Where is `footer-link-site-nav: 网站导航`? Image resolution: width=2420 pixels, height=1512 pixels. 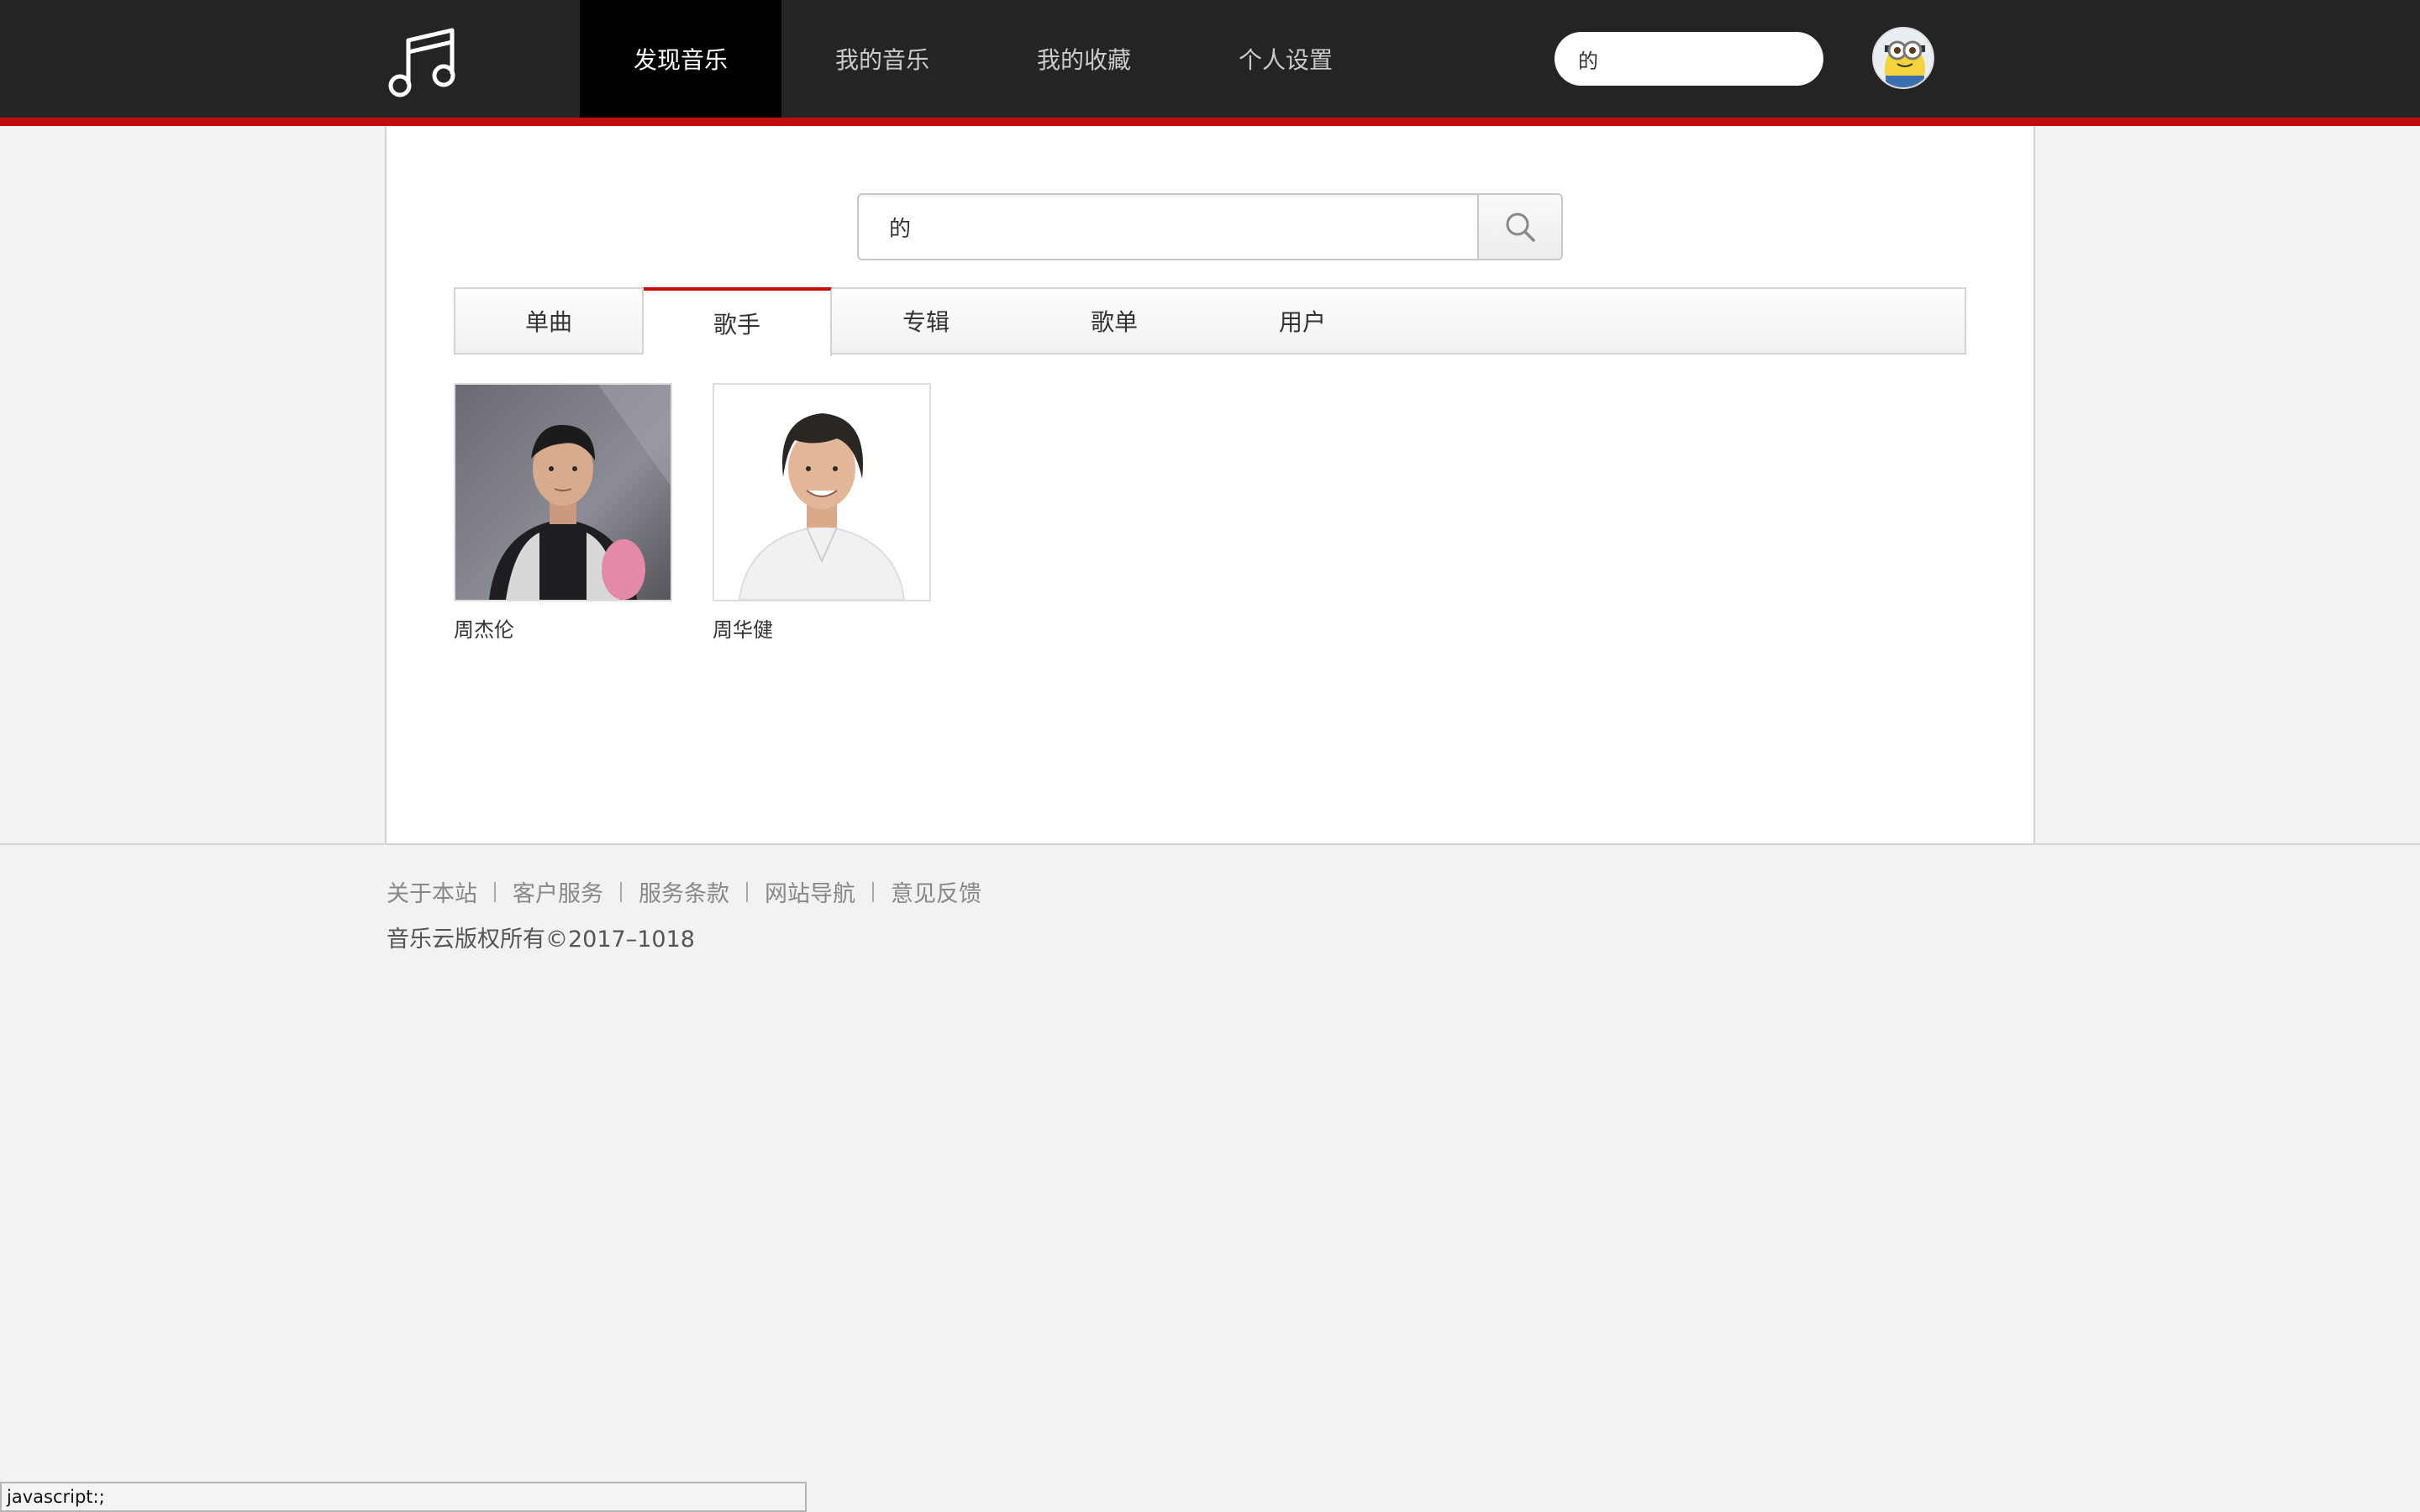
footer-link-site-nav: 网站导航 is located at coordinates (810, 891).